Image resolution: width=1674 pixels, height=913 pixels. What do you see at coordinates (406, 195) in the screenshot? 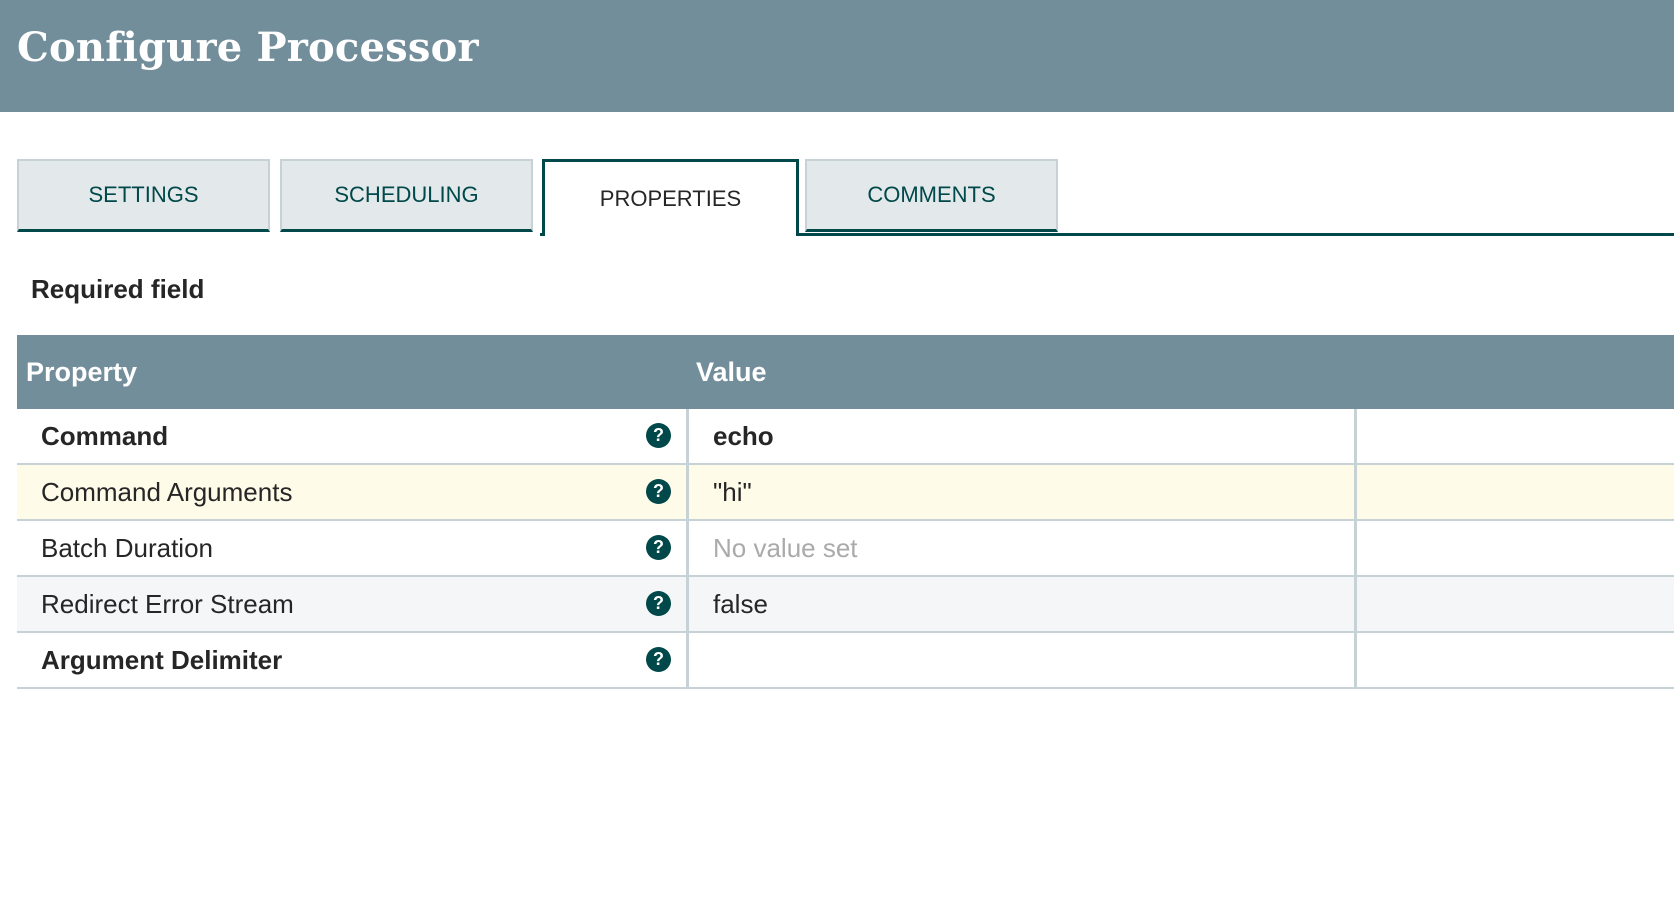
I see `tab-scheduling: SCHEDULING` at bounding box center [406, 195].